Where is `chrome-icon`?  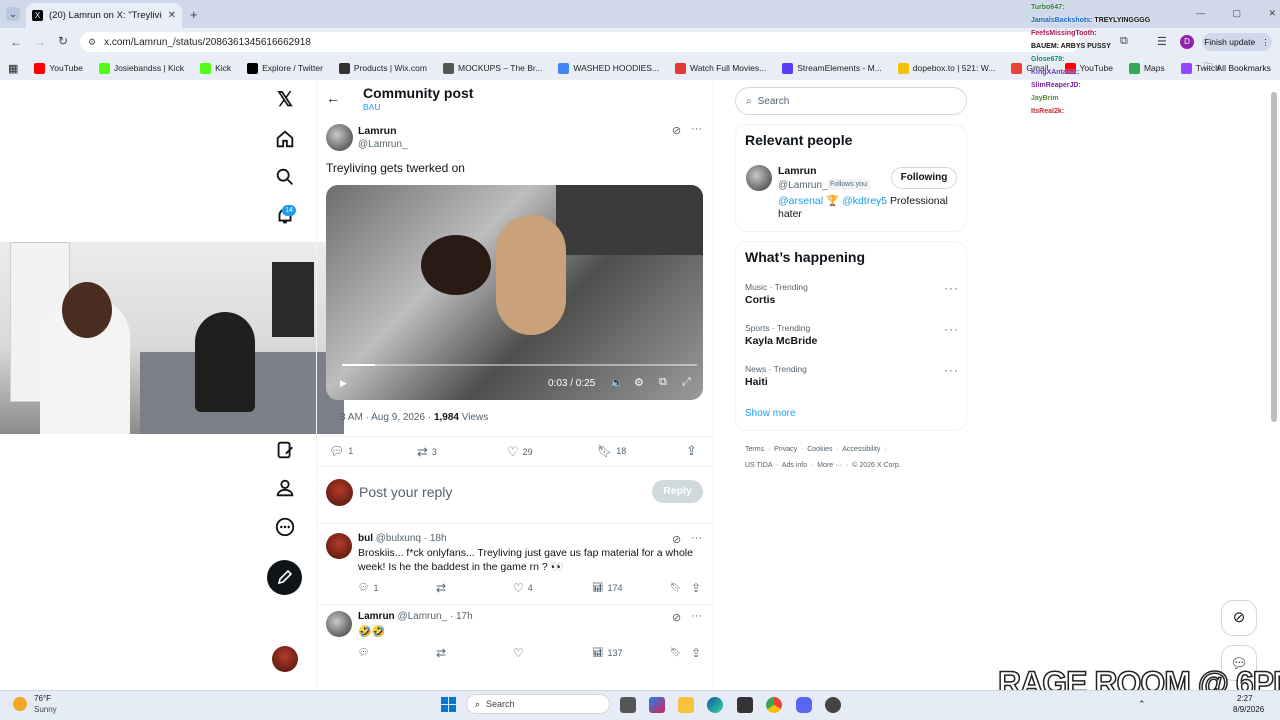
chrome-icon is located at coordinates (774, 705).